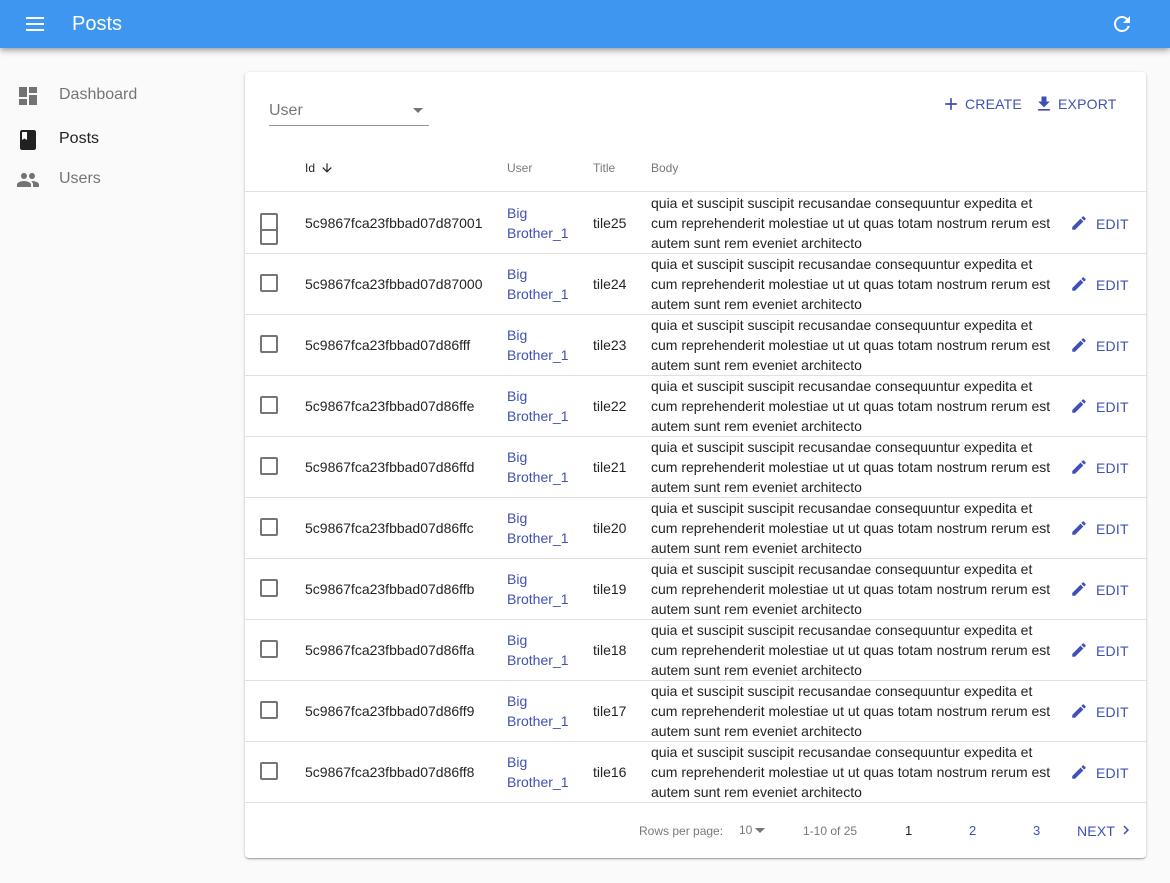 The height and width of the screenshot is (883, 1170). Describe the element at coordinates (1096, 831) in the screenshot. I see `next-label: NEXT` at that location.